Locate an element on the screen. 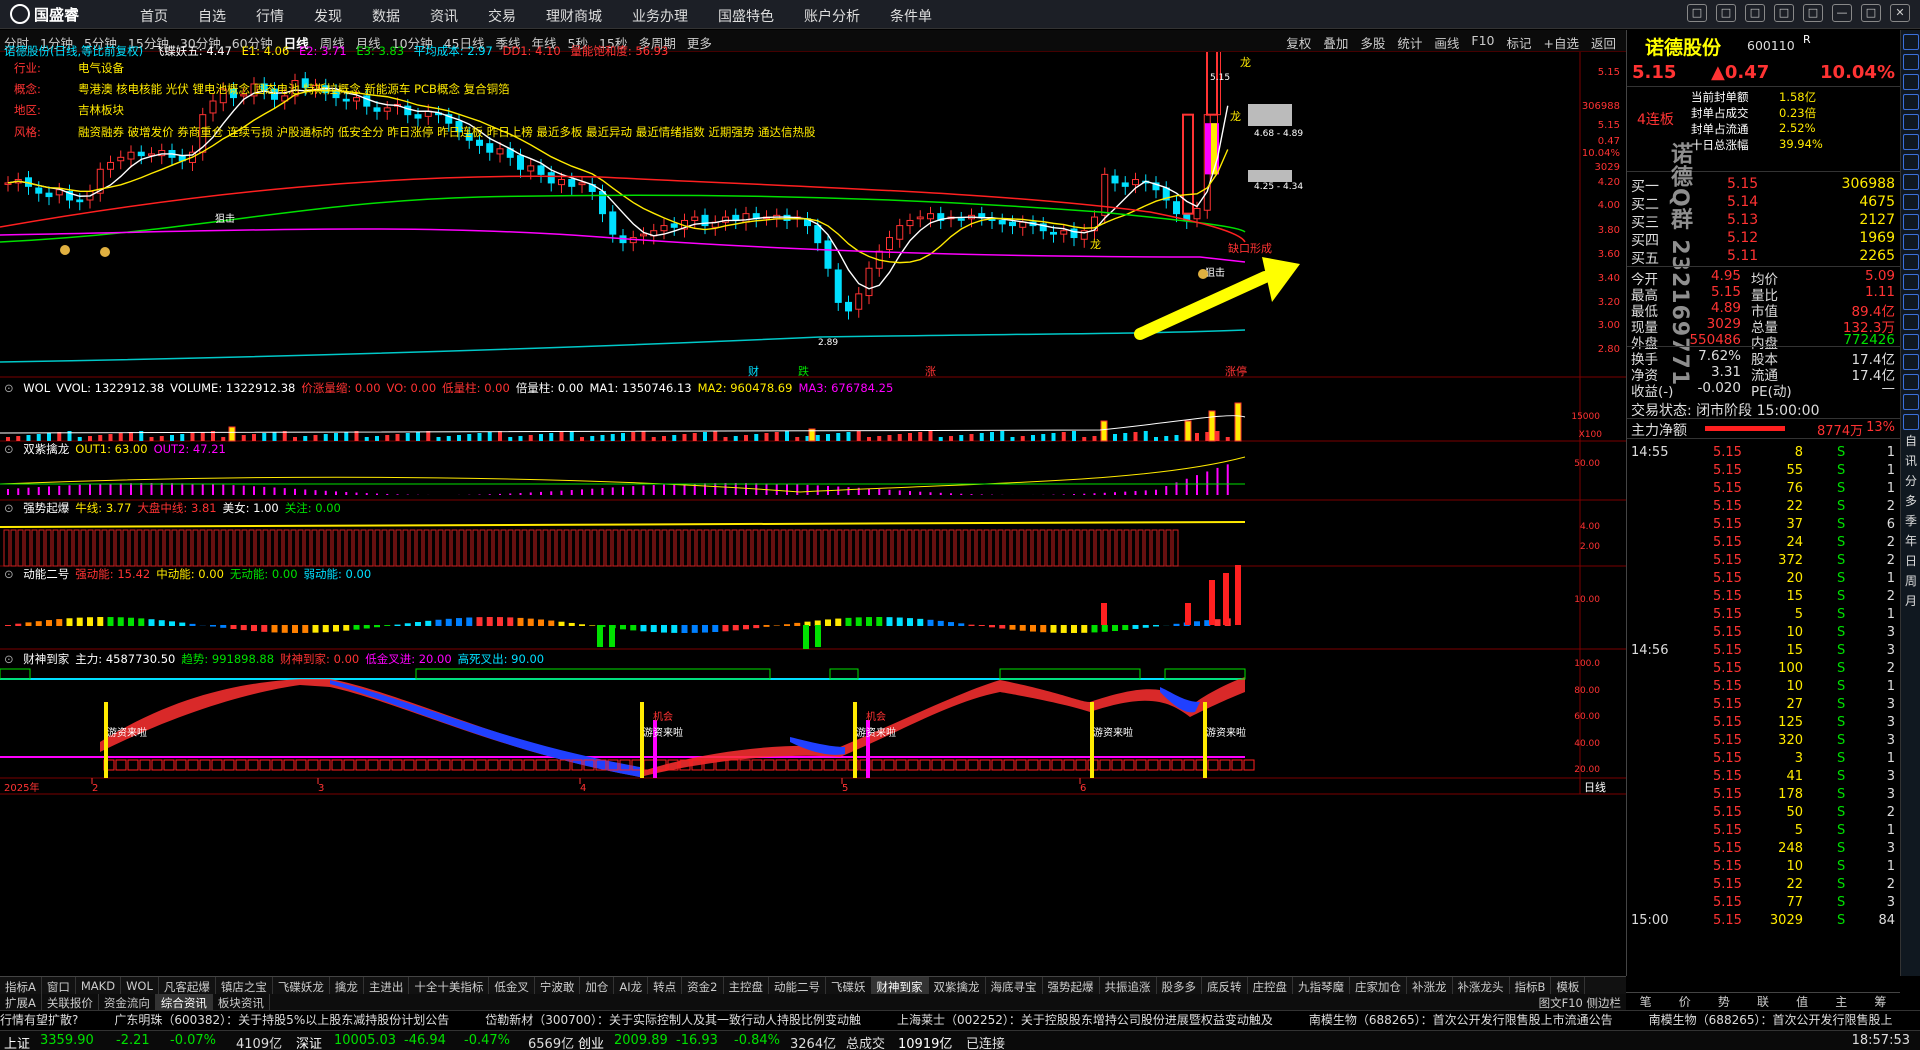  quote-tab: 价 is located at coordinates (1684, 1001).